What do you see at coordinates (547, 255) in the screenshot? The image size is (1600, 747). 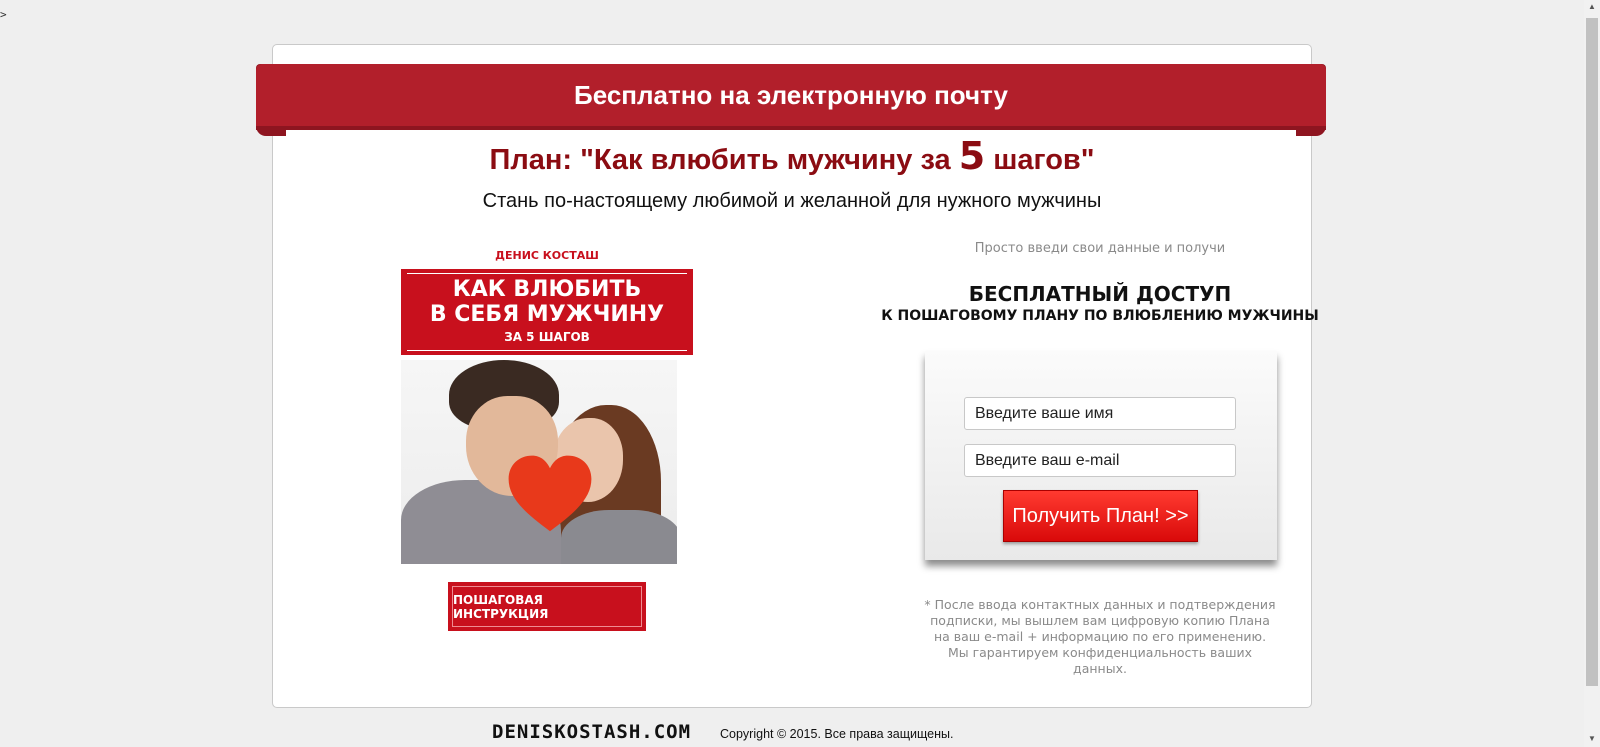 I see `book-author: ДЕНИС КОСТАШ` at bounding box center [547, 255].